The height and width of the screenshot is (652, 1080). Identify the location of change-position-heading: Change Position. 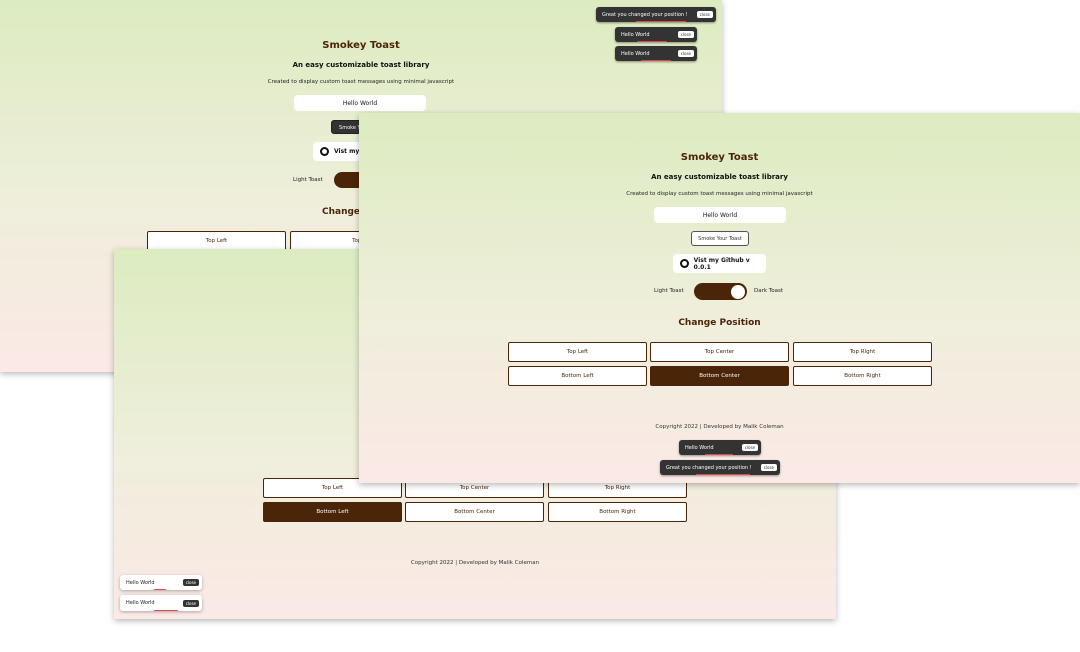
(719, 323).